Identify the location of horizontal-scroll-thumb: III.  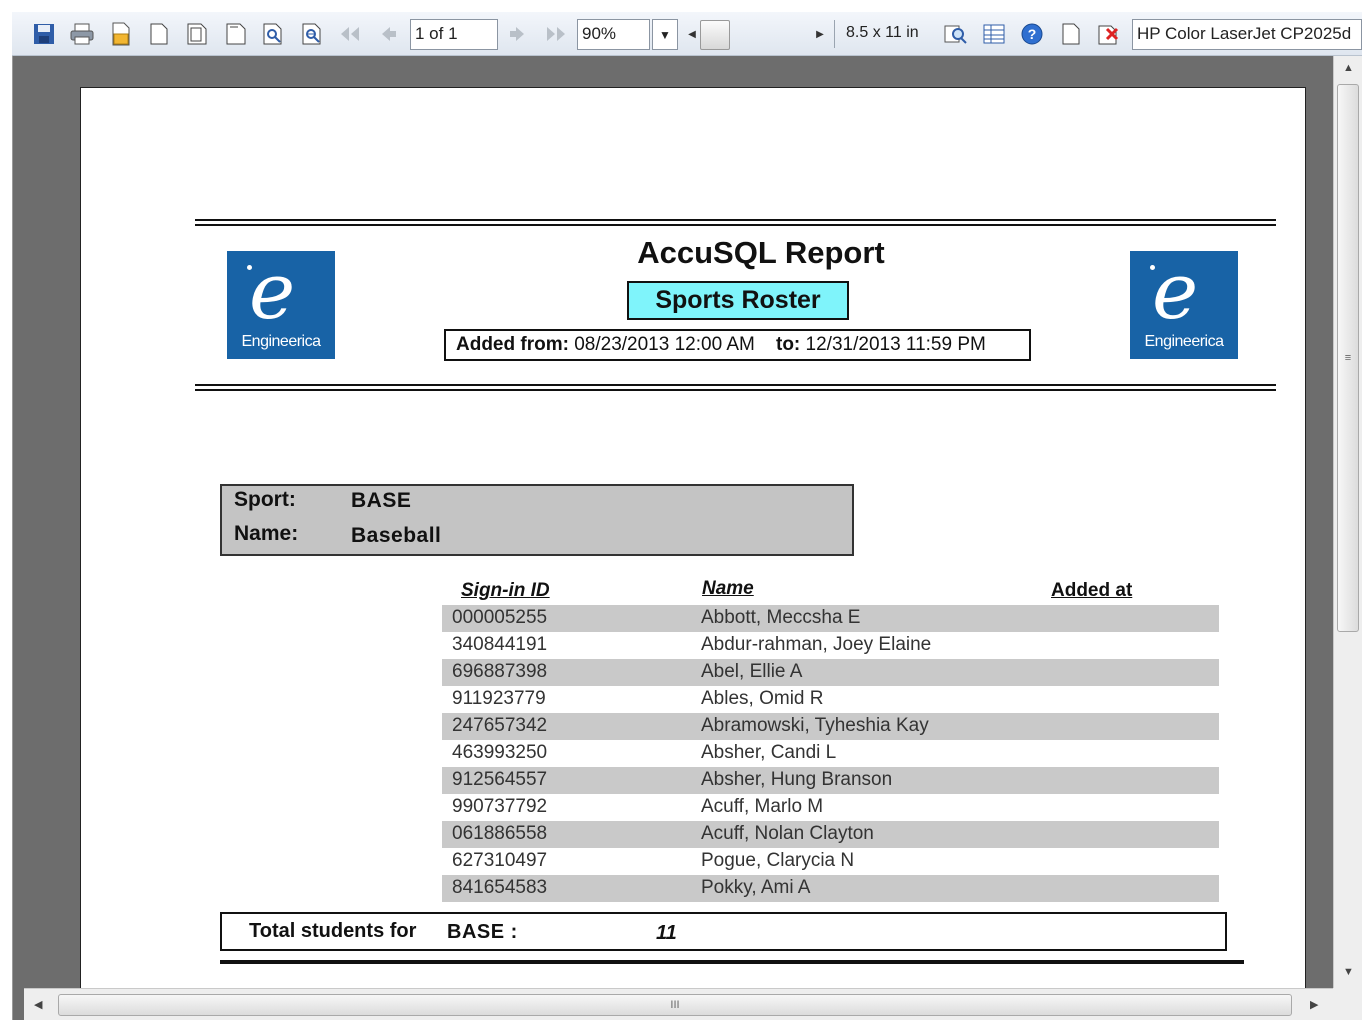
(675, 1005).